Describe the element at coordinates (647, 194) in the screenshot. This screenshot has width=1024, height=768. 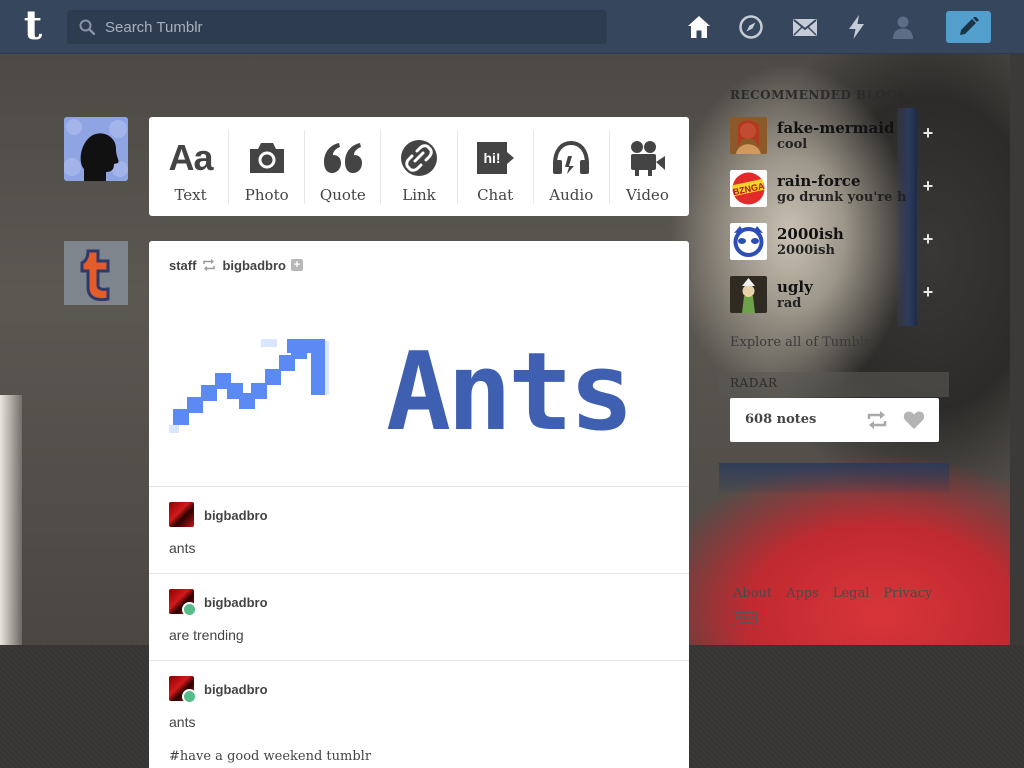
I see `post-type-label: Video` at that location.